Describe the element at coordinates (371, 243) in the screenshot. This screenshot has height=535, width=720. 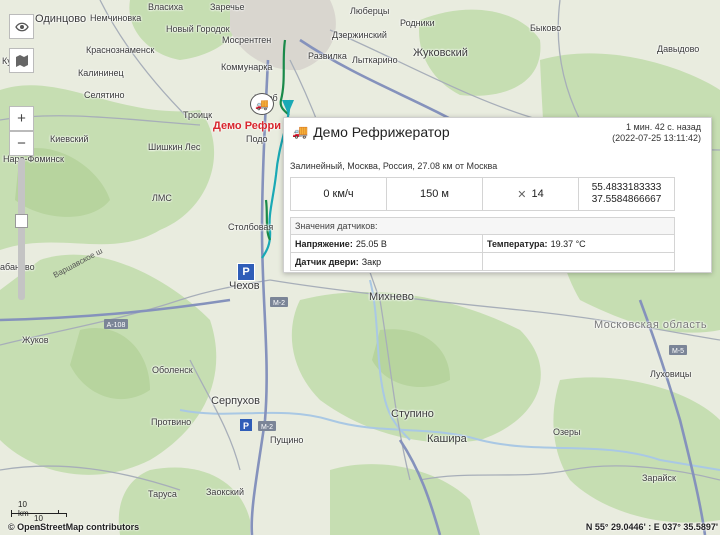
I see `voltage-value: 25.05 В` at that location.